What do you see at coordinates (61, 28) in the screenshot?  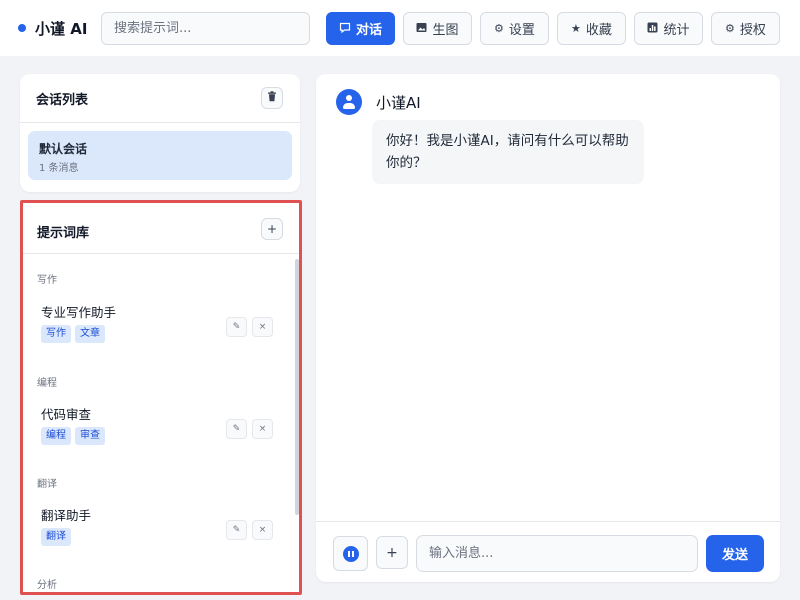 I see `brand-name: 小谨 AI` at bounding box center [61, 28].